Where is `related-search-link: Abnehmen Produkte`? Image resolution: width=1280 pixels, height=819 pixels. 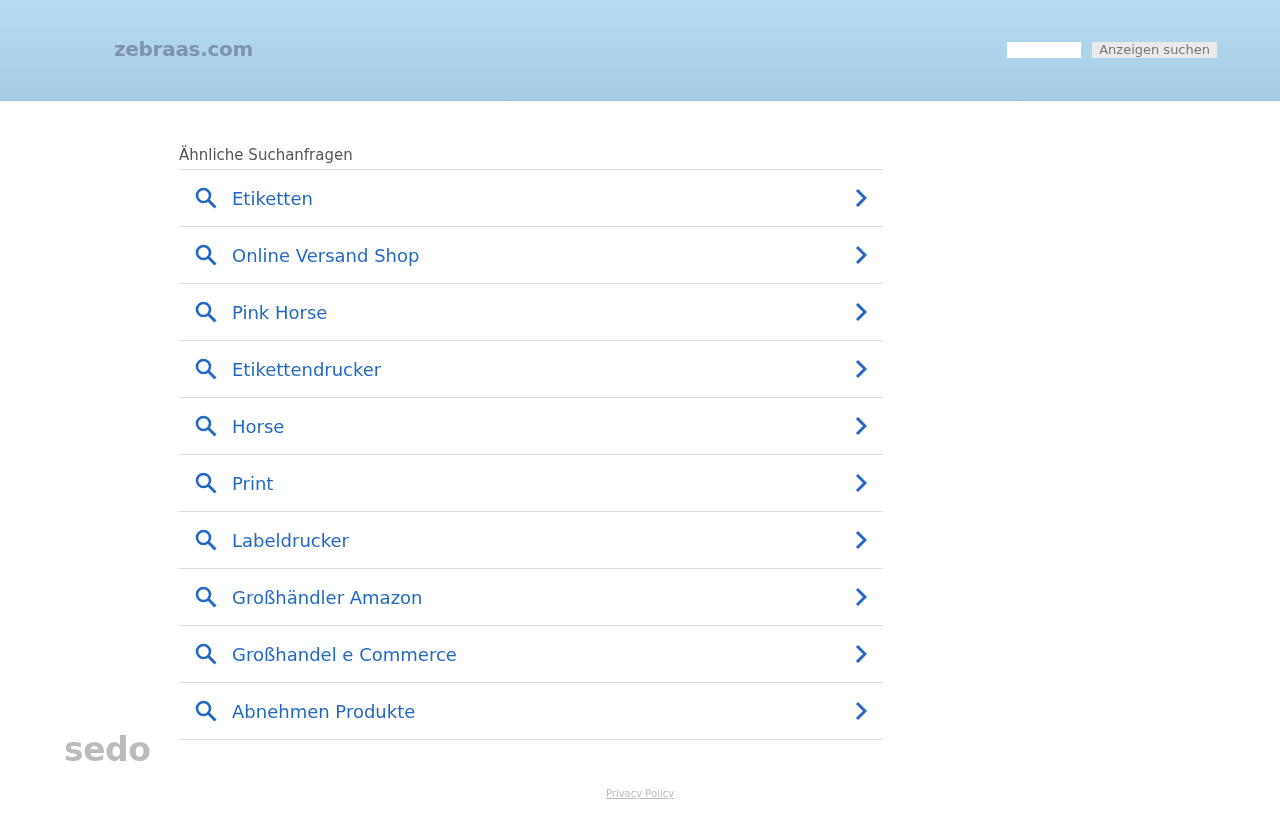
related-search-link: Abnehmen Produkte is located at coordinates (531, 711).